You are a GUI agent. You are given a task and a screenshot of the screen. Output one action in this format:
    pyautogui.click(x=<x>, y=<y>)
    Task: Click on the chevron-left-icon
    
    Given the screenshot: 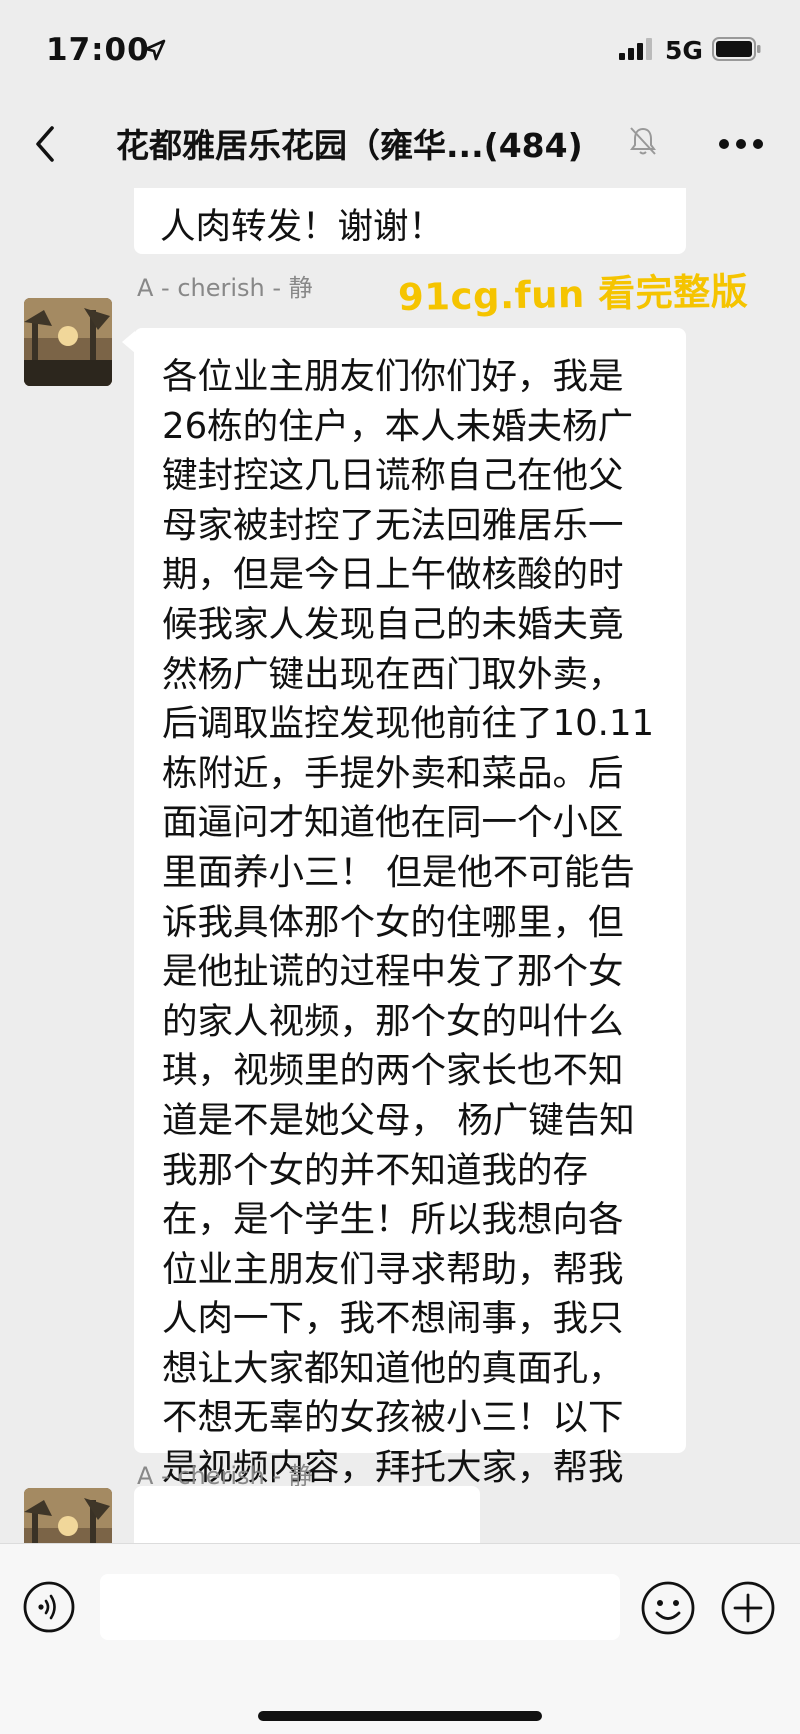 What is the action you would take?
    pyautogui.click(x=46, y=144)
    